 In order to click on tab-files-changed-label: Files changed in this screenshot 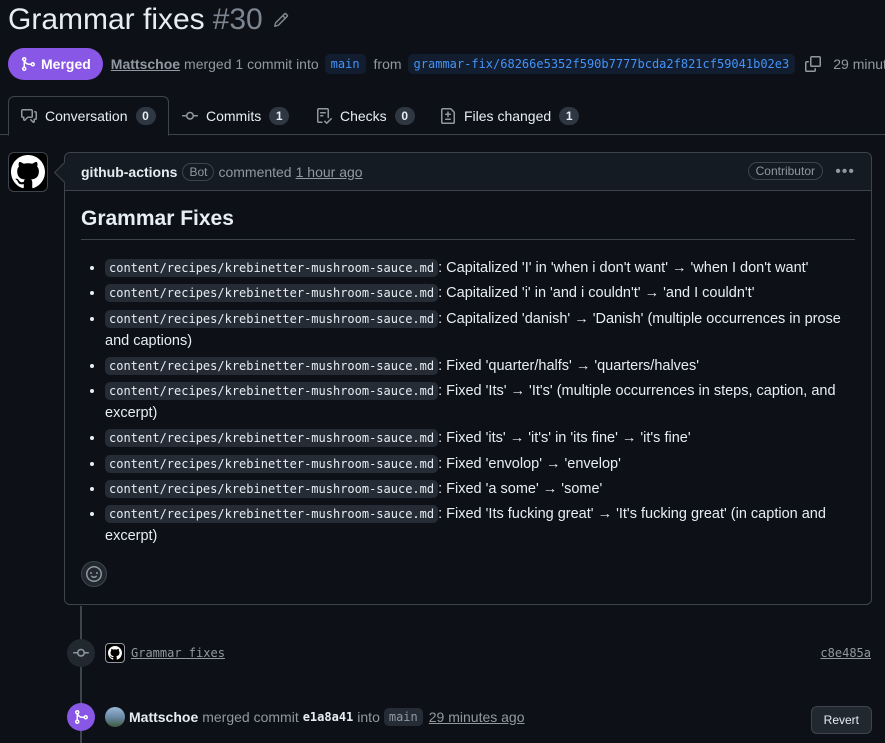, I will do `click(508, 115)`.